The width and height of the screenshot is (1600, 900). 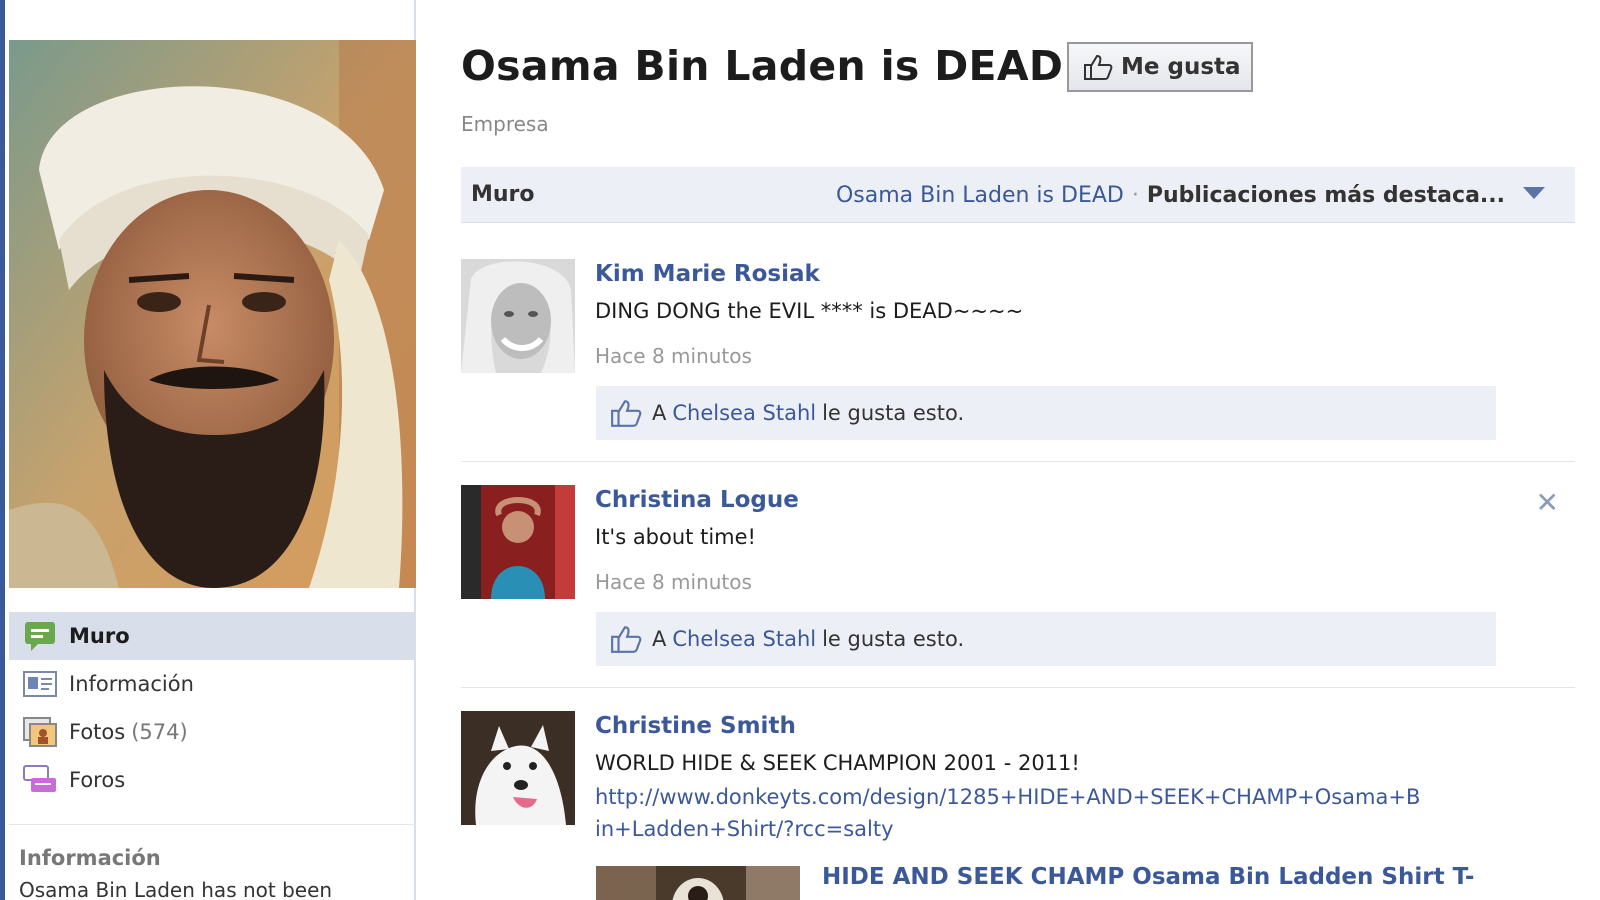 What do you see at coordinates (809, 311) in the screenshot?
I see `post-text: DING DONG the EVIL **** is DEAD~~~~` at bounding box center [809, 311].